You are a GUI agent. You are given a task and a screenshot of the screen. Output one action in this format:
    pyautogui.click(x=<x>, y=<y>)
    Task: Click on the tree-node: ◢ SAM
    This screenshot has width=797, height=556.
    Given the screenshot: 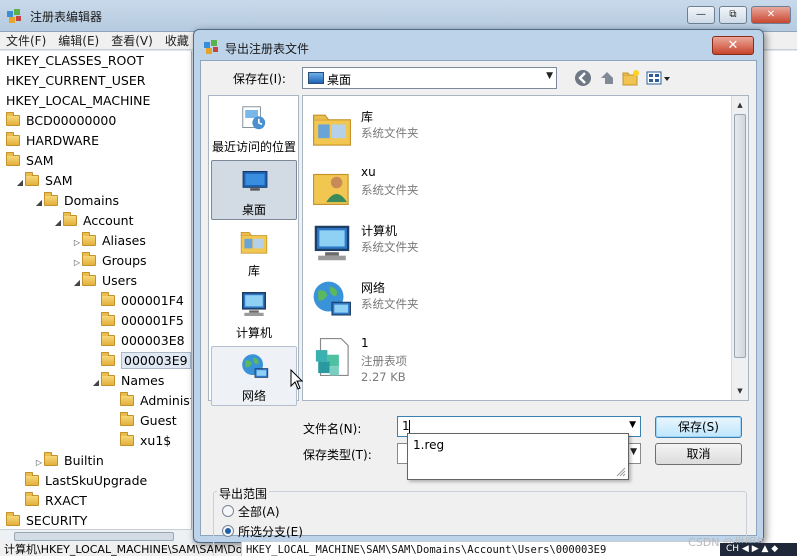 What is the action you would take?
    pyautogui.click(x=44, y=181)
    